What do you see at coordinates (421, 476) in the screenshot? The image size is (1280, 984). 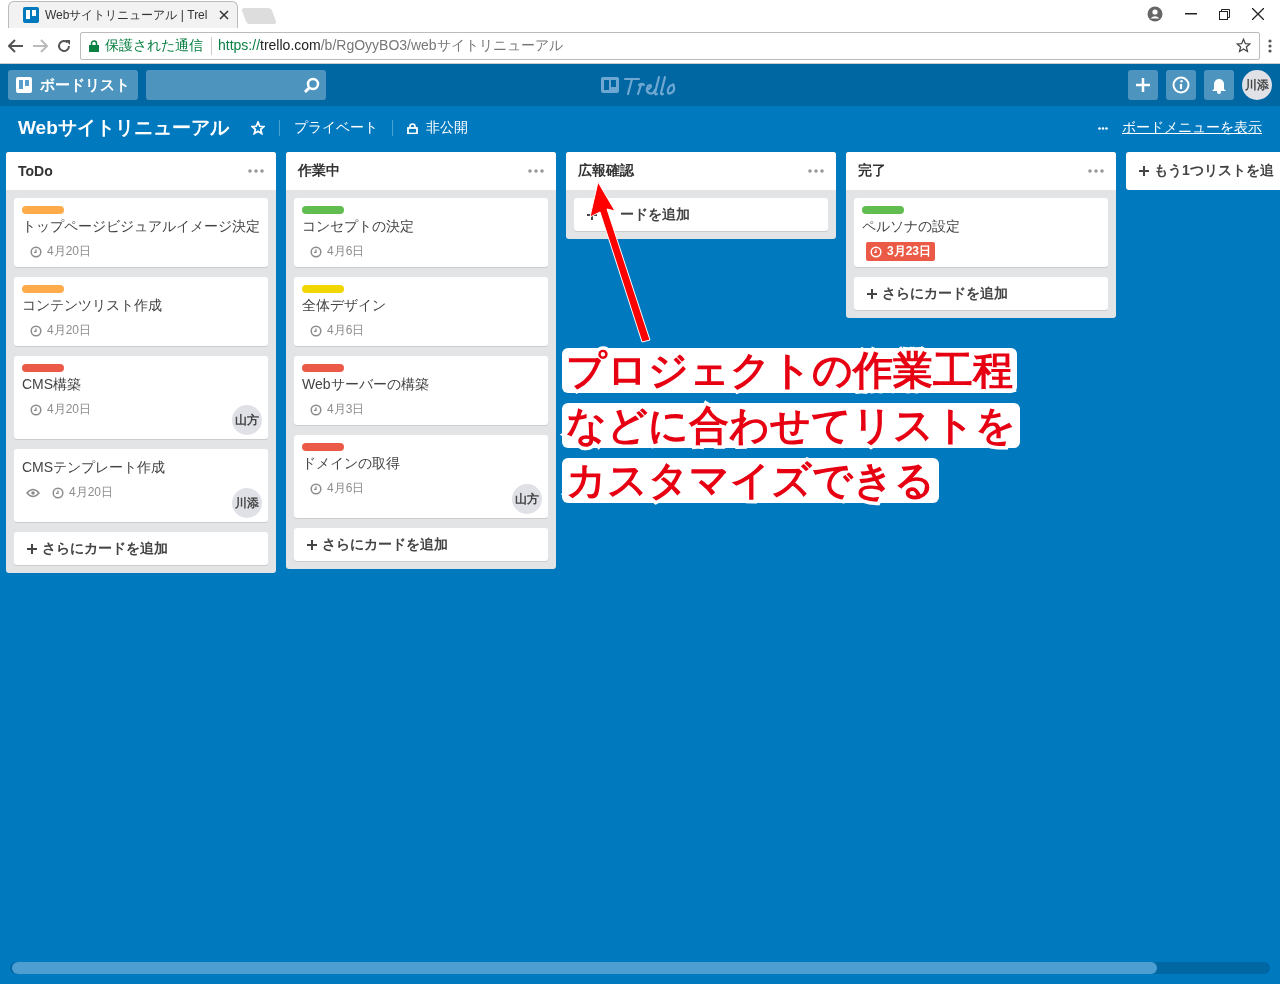 I see `card: ドメインの取得 4月6日 山方` at bounding box center [421, 476].